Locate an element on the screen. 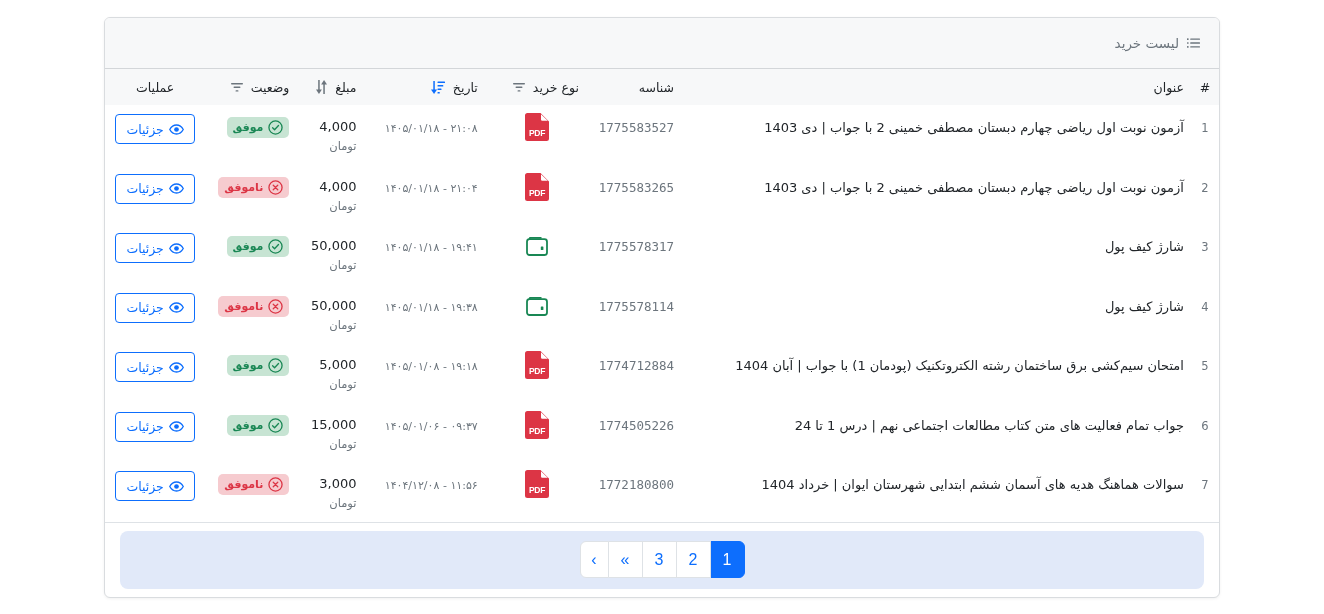 The width and height of the screenshot is (1324, 614). row-number: 2 is located at coordinates (1205, 187).